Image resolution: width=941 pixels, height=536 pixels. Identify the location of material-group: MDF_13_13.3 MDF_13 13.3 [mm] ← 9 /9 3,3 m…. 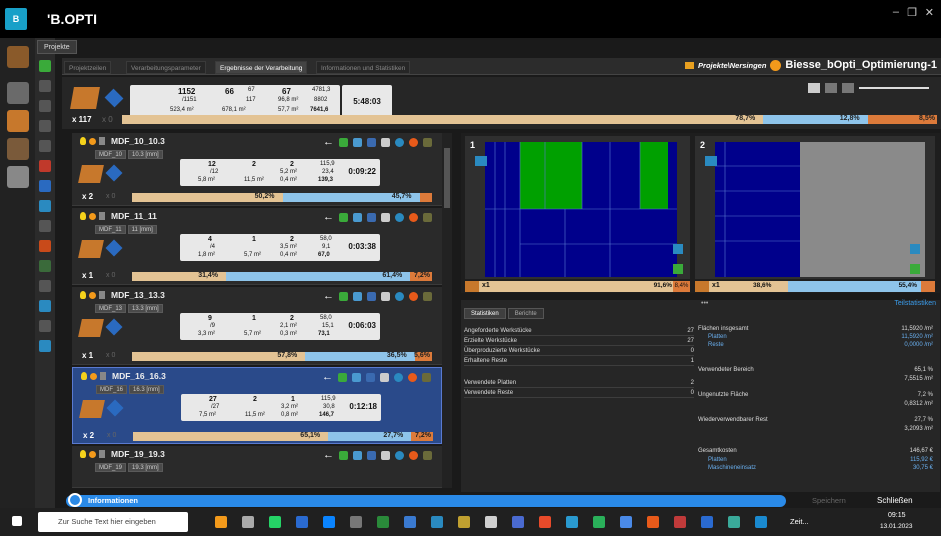
(257, 326).